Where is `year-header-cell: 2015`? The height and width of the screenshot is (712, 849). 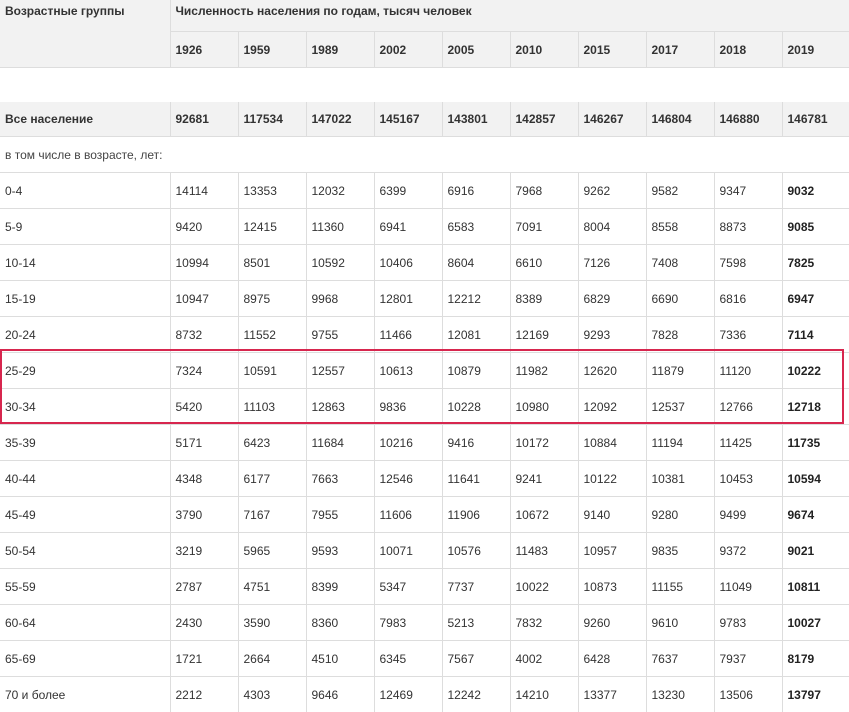
year-header-cell: 2015 is located at coordinates (612, 49).